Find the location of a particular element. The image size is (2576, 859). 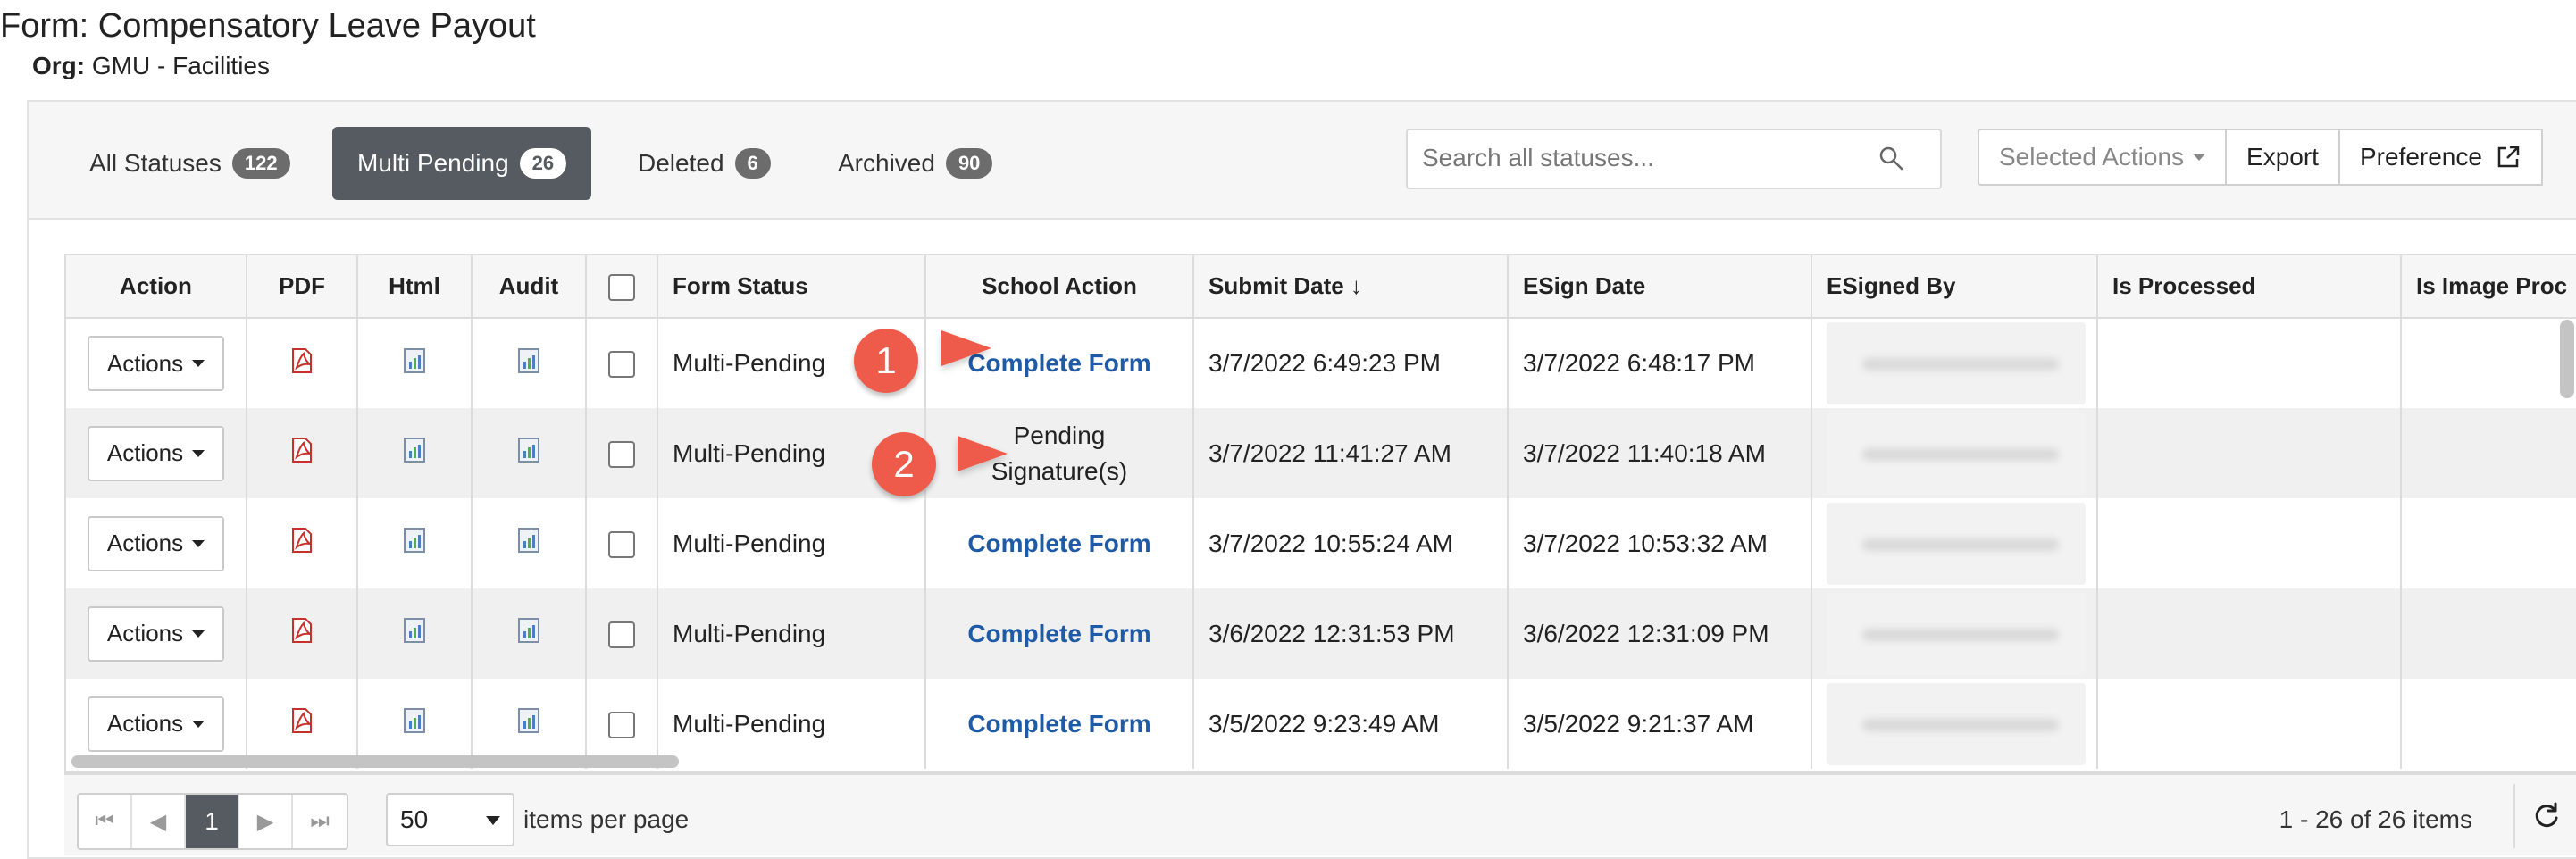

first-page-icon: ⏮ is located at coordinates (106, 821).